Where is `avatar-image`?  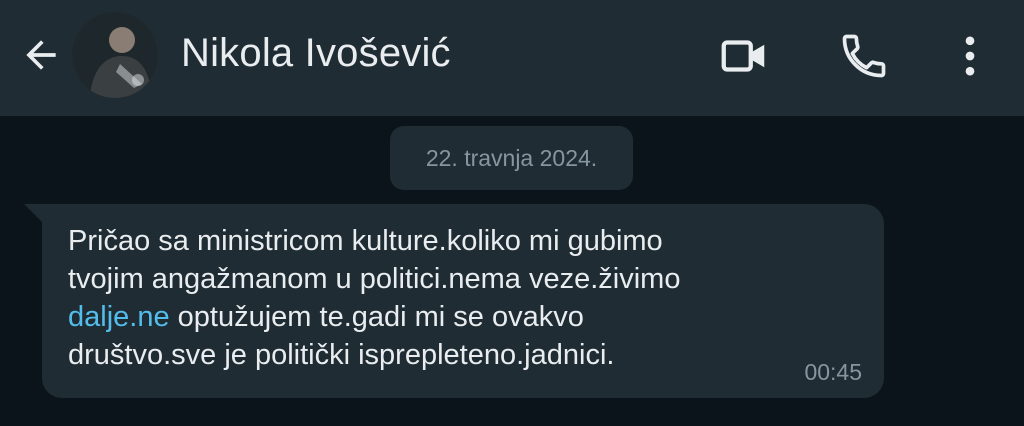
avatar-image is located at coordinates (115, 55).